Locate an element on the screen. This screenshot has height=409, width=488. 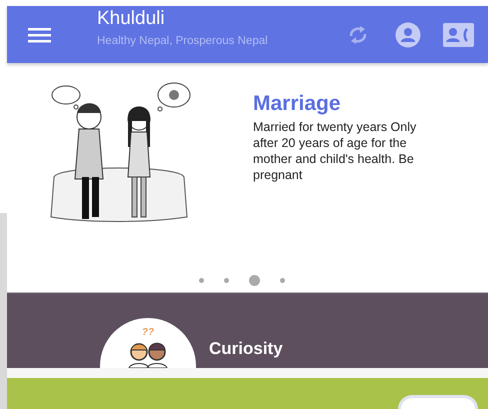
slide-text: Married for twenty years Only after 20 years of age for the mother and child's health. Be pregnant is located at coordinates (335, 151).